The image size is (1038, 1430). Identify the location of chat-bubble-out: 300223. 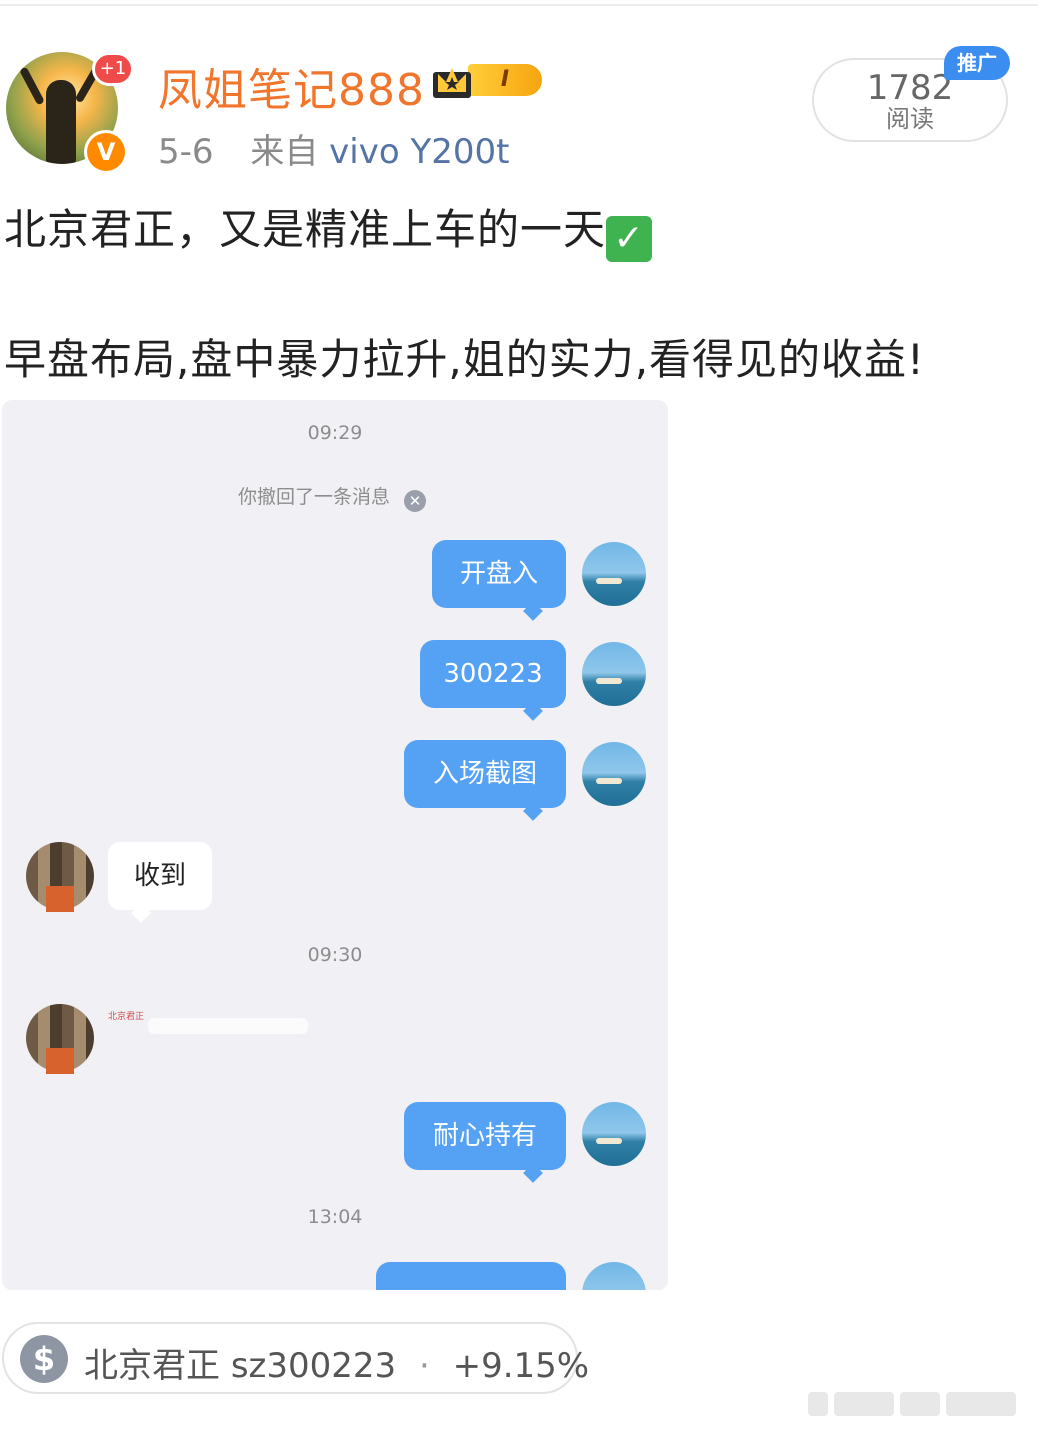
(493, 674).